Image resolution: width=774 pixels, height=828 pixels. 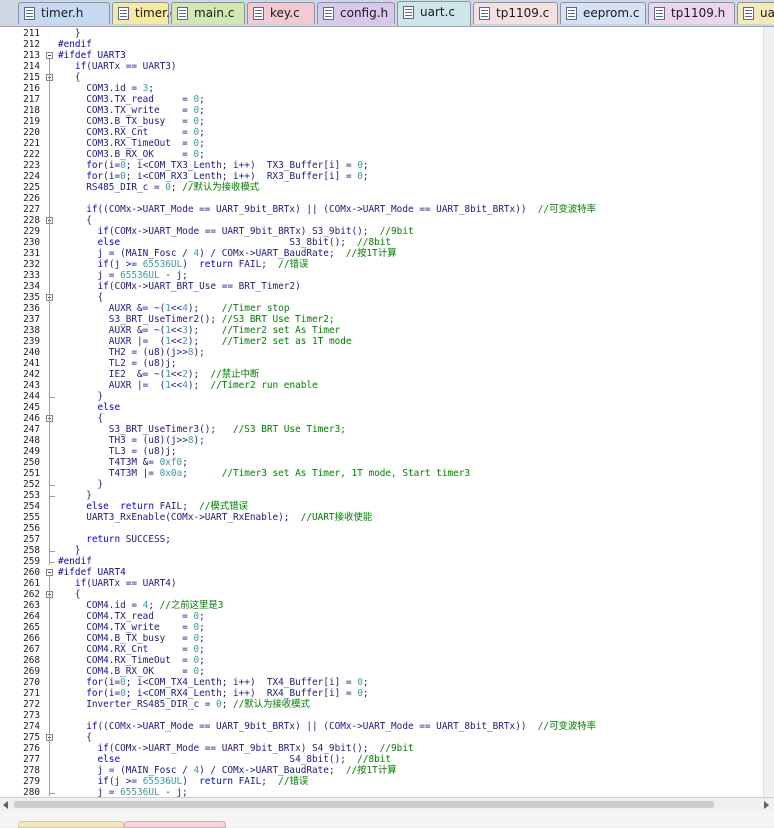 What do you see at coordinates (381, 66) in the screenshot?
I see `code-line: 214 if(UARTx == UART3)` at bounding box center [381, 66].